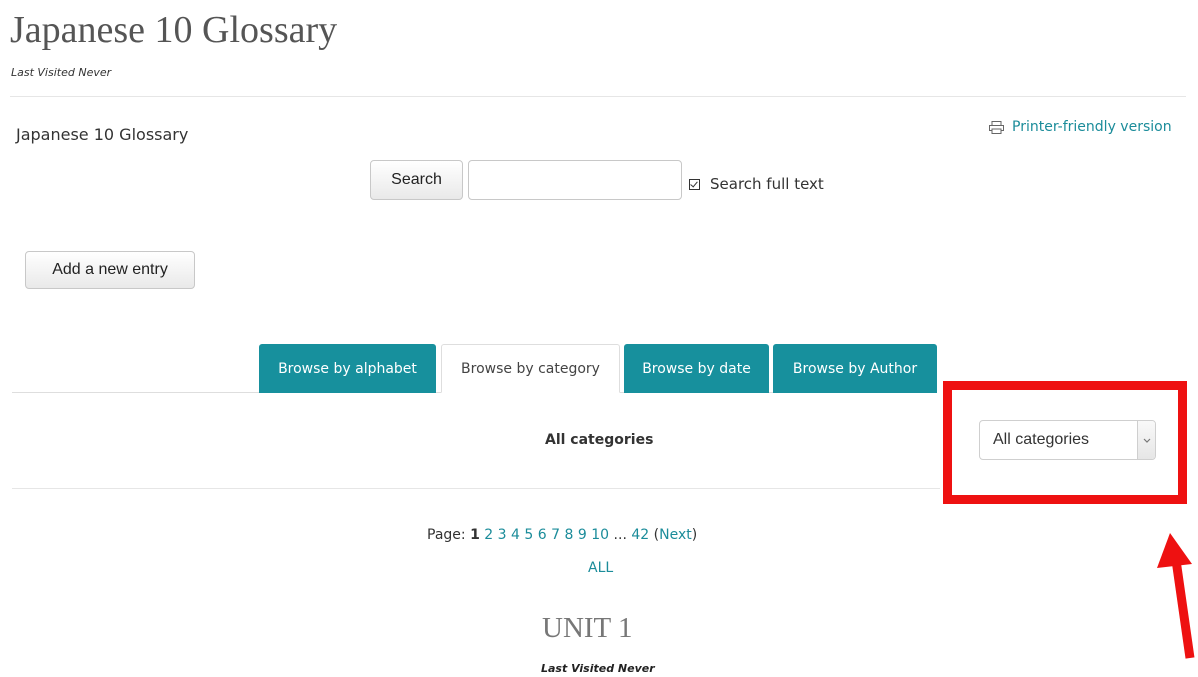 This screenshot has height=677, width=1198. Describe the element at coordinates (416, 180) in the screenshot. I see `search-button: Search` at that location.